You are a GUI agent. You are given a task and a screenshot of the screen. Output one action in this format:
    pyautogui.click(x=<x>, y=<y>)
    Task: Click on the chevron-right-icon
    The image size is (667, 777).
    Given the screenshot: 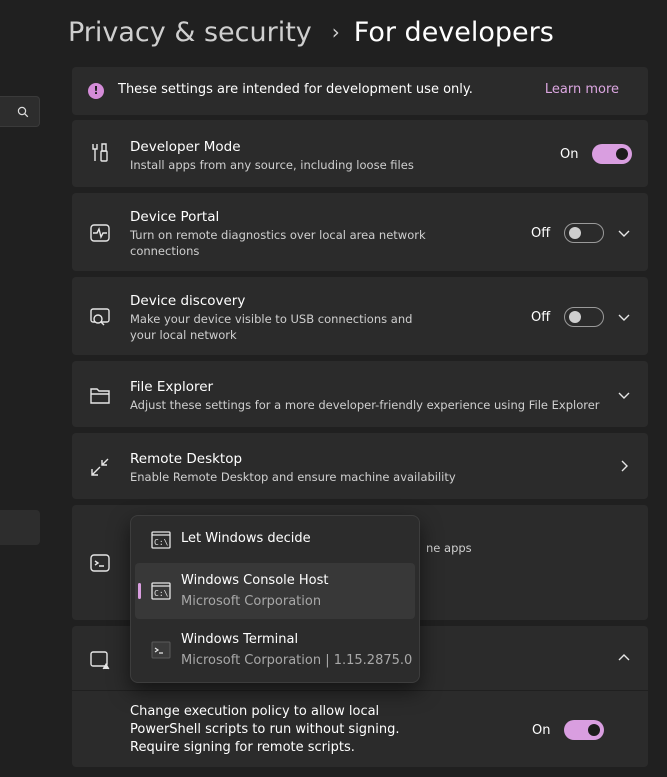 What is the action you would take?
    pyautogui.click(x=624, y=466)
    